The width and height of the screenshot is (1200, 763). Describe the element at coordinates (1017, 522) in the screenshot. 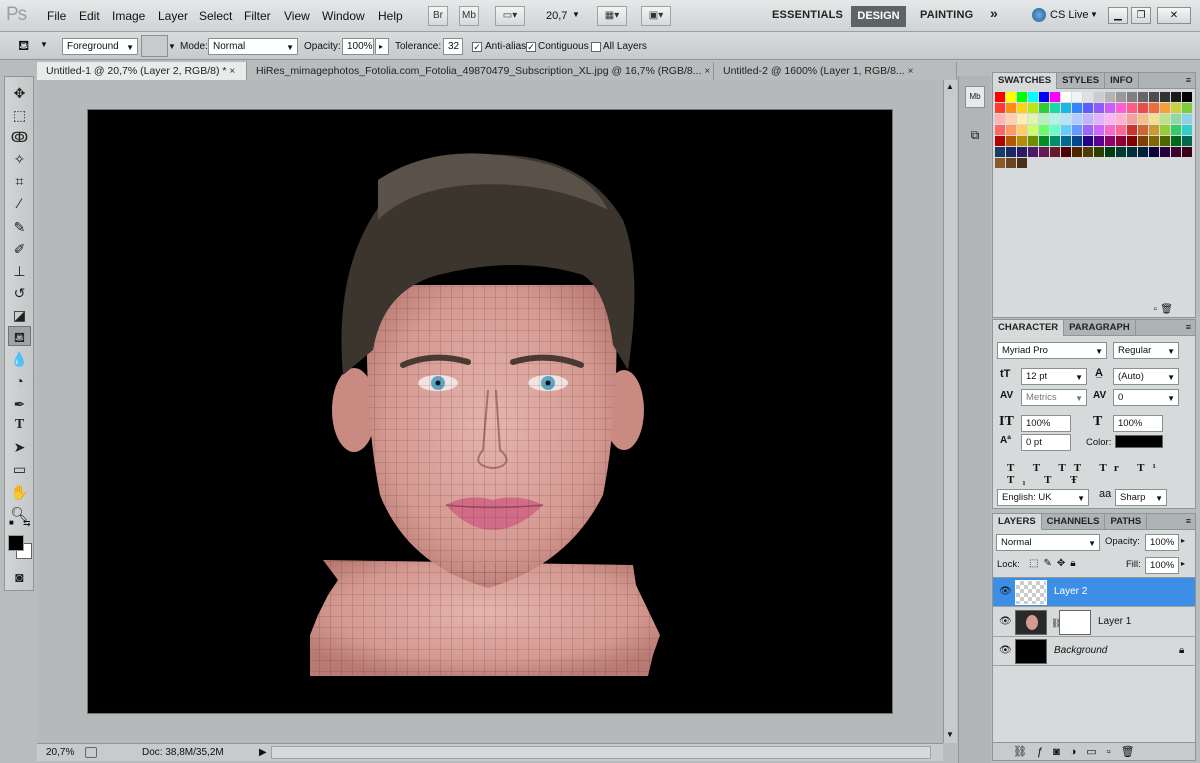

I see `tab-layers: LAYERS` at that location.